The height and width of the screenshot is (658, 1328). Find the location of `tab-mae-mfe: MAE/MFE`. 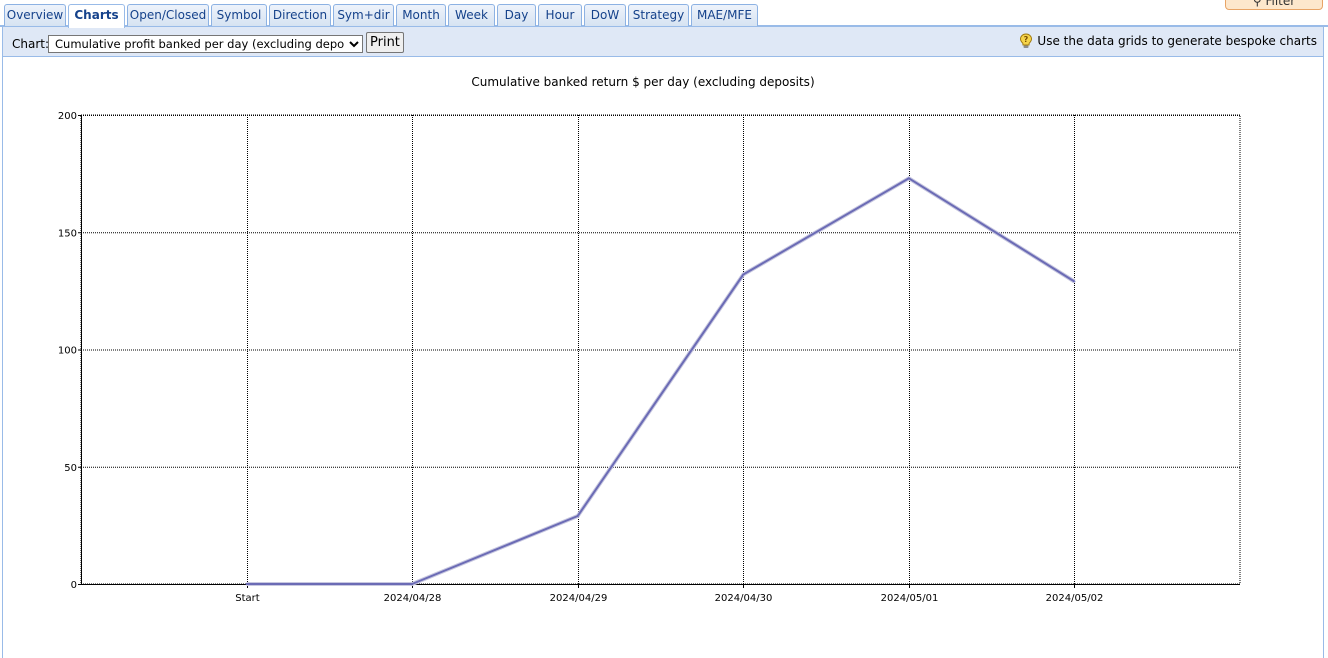

tab-mae-mfe: MAE/MFE is located at coordinates (724, 15).